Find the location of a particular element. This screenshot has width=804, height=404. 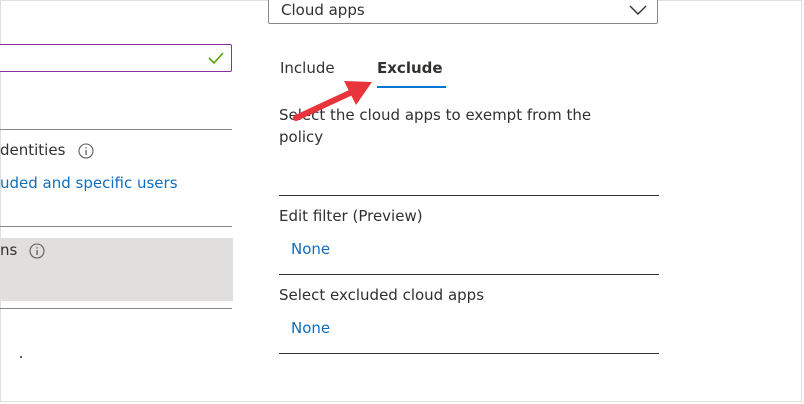

edit-filter-link: None is located at coordinates (310, 249).